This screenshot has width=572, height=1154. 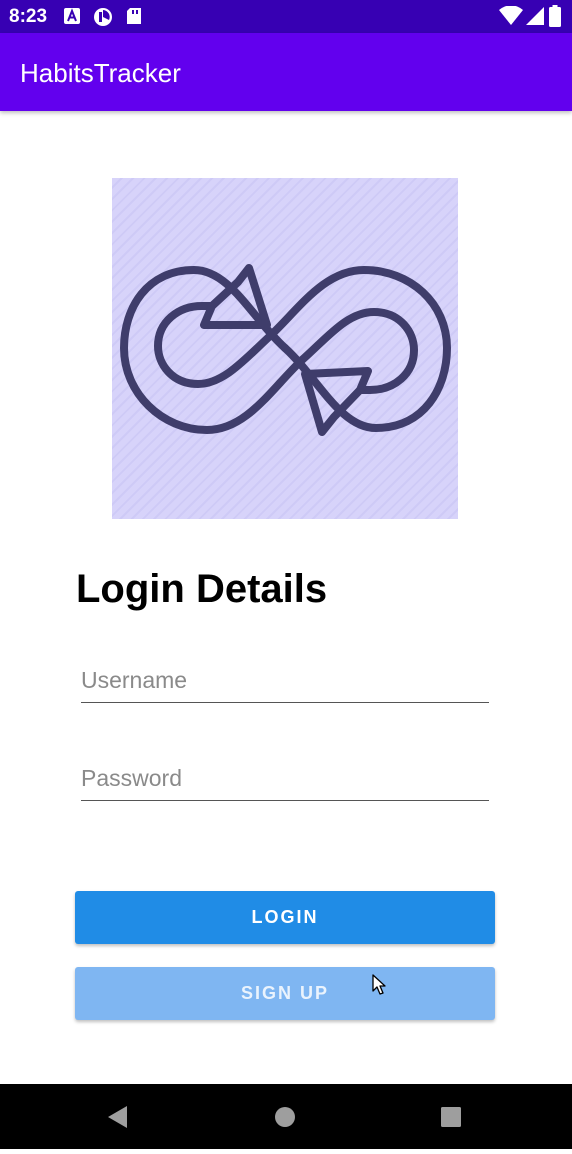 What do you see at coordinates (103, 17) in the screenshot?
I see `pie-icon` at bounding box center [103, 17].